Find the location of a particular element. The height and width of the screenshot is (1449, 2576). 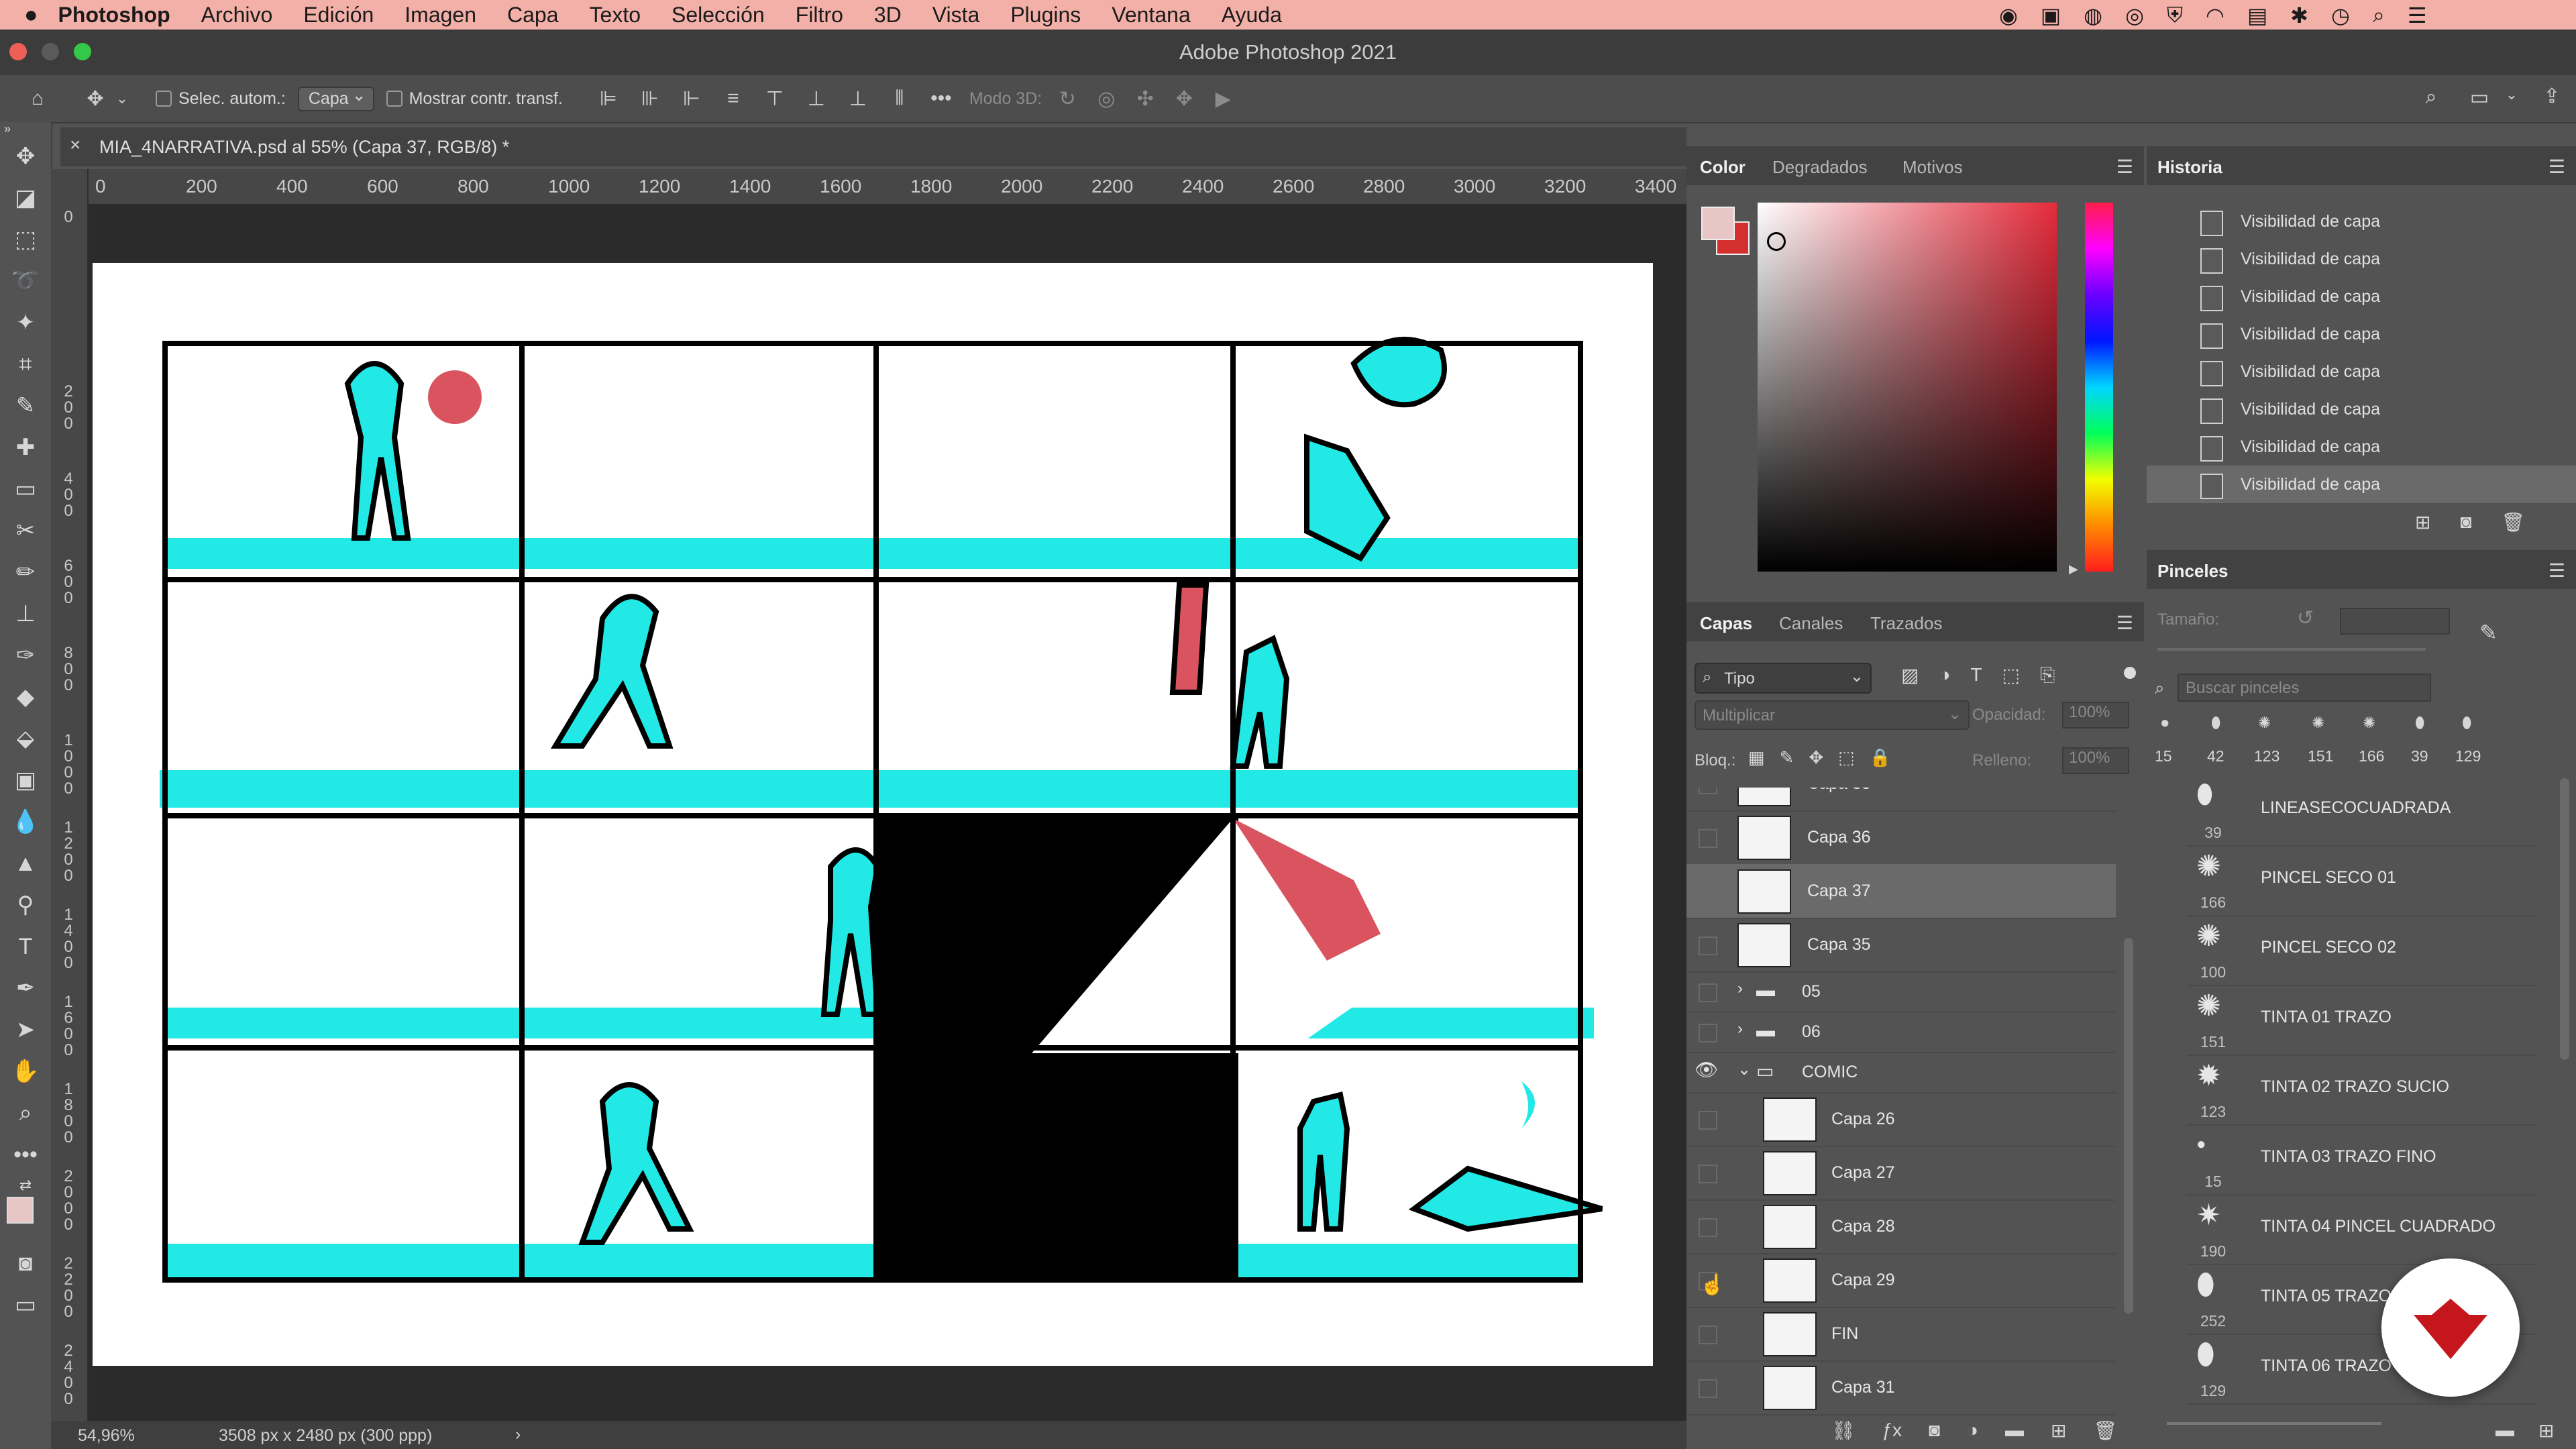

camera-3d-icon: ▶ is located at coordinates (1223, 99).